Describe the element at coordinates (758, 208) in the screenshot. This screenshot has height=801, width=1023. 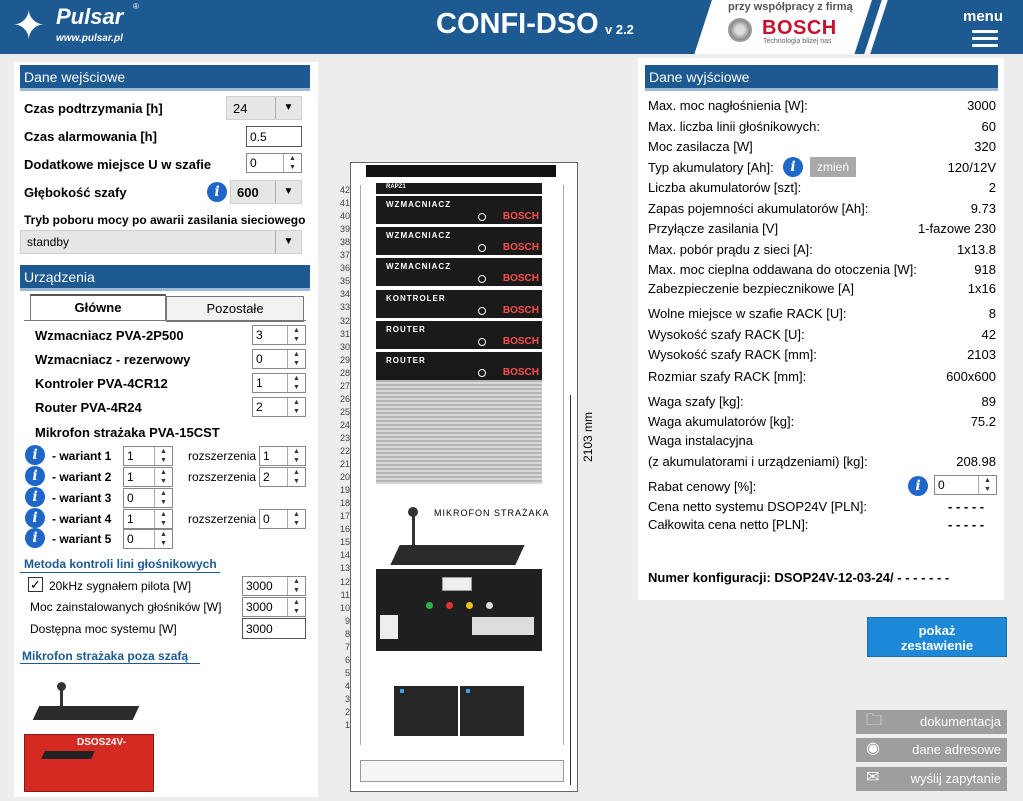
I see `output-row-label: Zapas pojemności akumulatorów [Ah]:` at that location.